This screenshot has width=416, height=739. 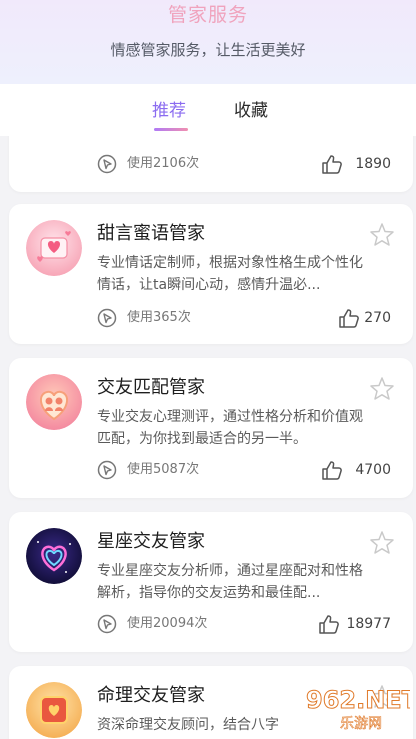 I want to click on usage-text: 使用365次, so click(x=159, y=317).